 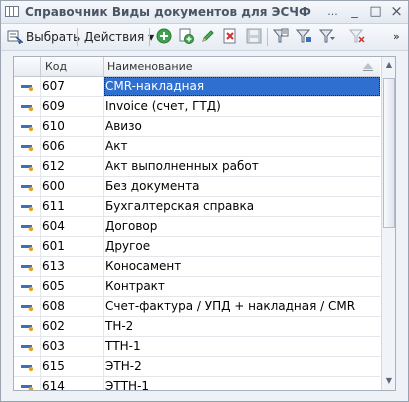 I want to click on table-row: 608 Счет-фактура / УПД + накладная / CMR, so click(x=197, y=307).